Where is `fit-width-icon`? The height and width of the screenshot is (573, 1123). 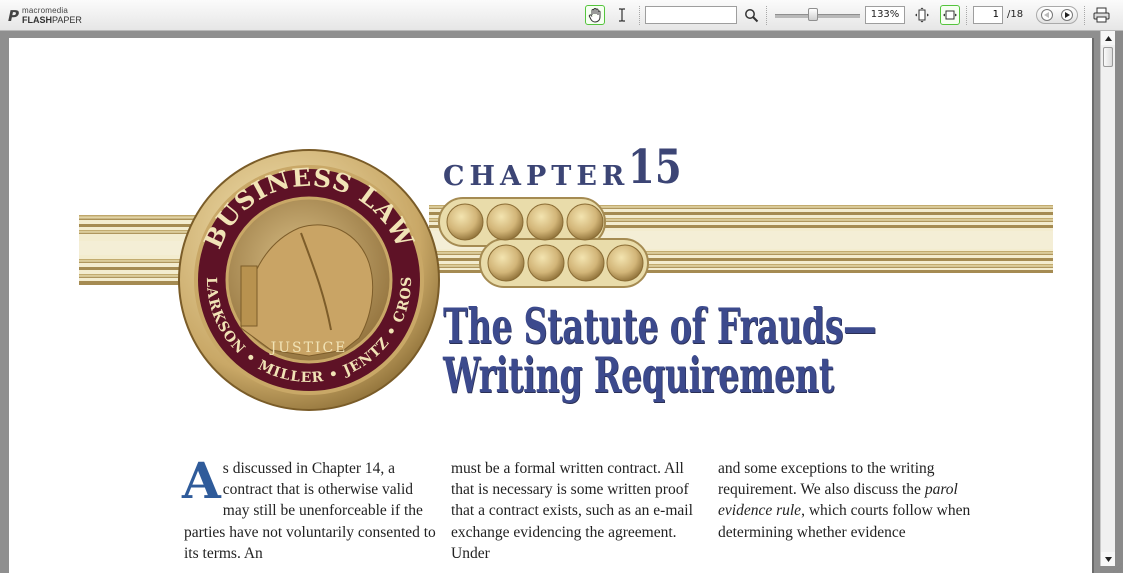
fit-width-icon is located at coordinates (950, 15).